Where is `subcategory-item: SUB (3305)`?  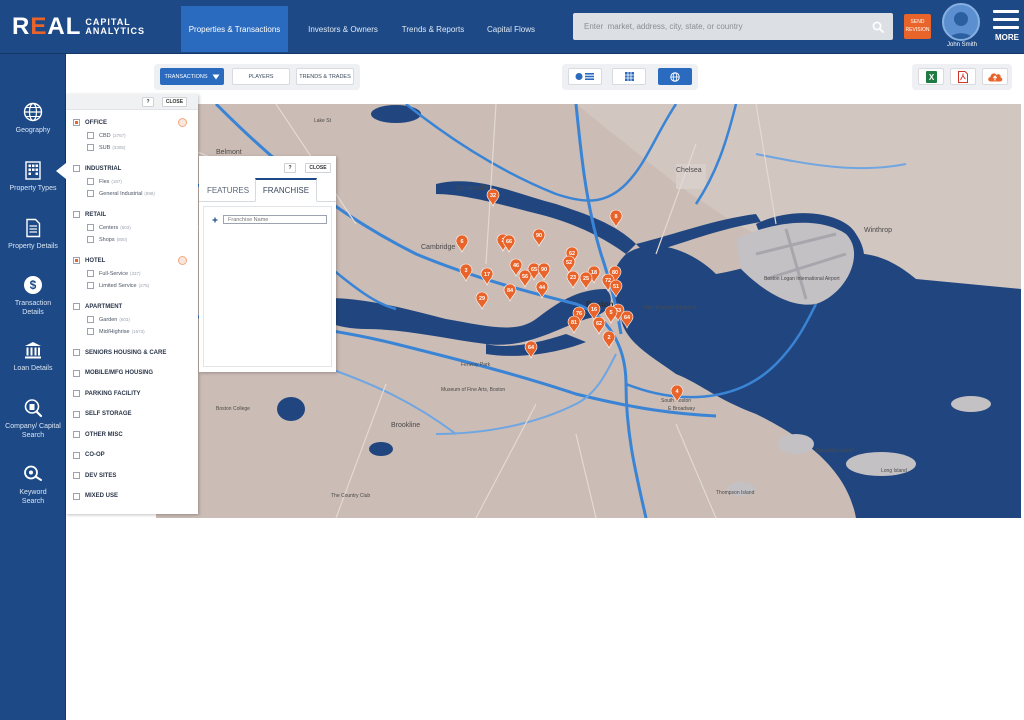
subcategory-item: SUB (3305) is located at coordinates (106, 147).